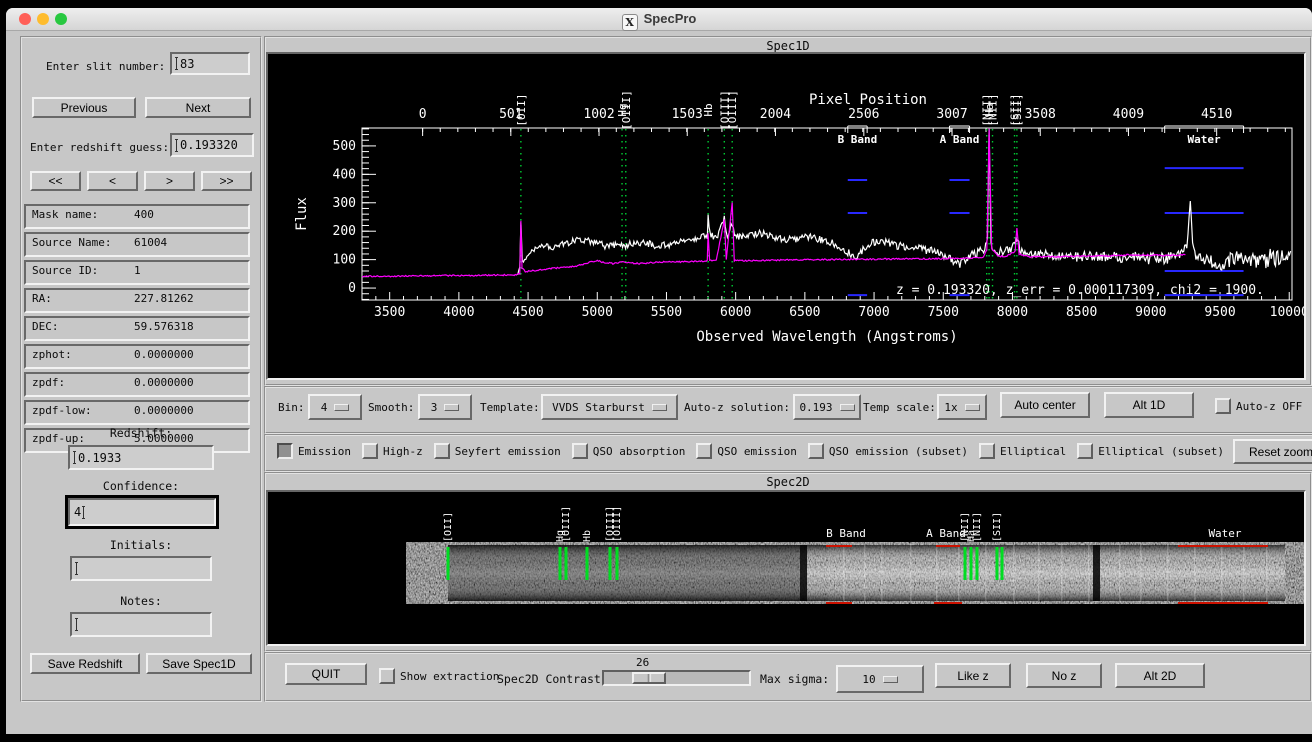  Describe the element at coordinates (141, 433) in the screenshot. I see `redshift-label: Redshift:` at that location.